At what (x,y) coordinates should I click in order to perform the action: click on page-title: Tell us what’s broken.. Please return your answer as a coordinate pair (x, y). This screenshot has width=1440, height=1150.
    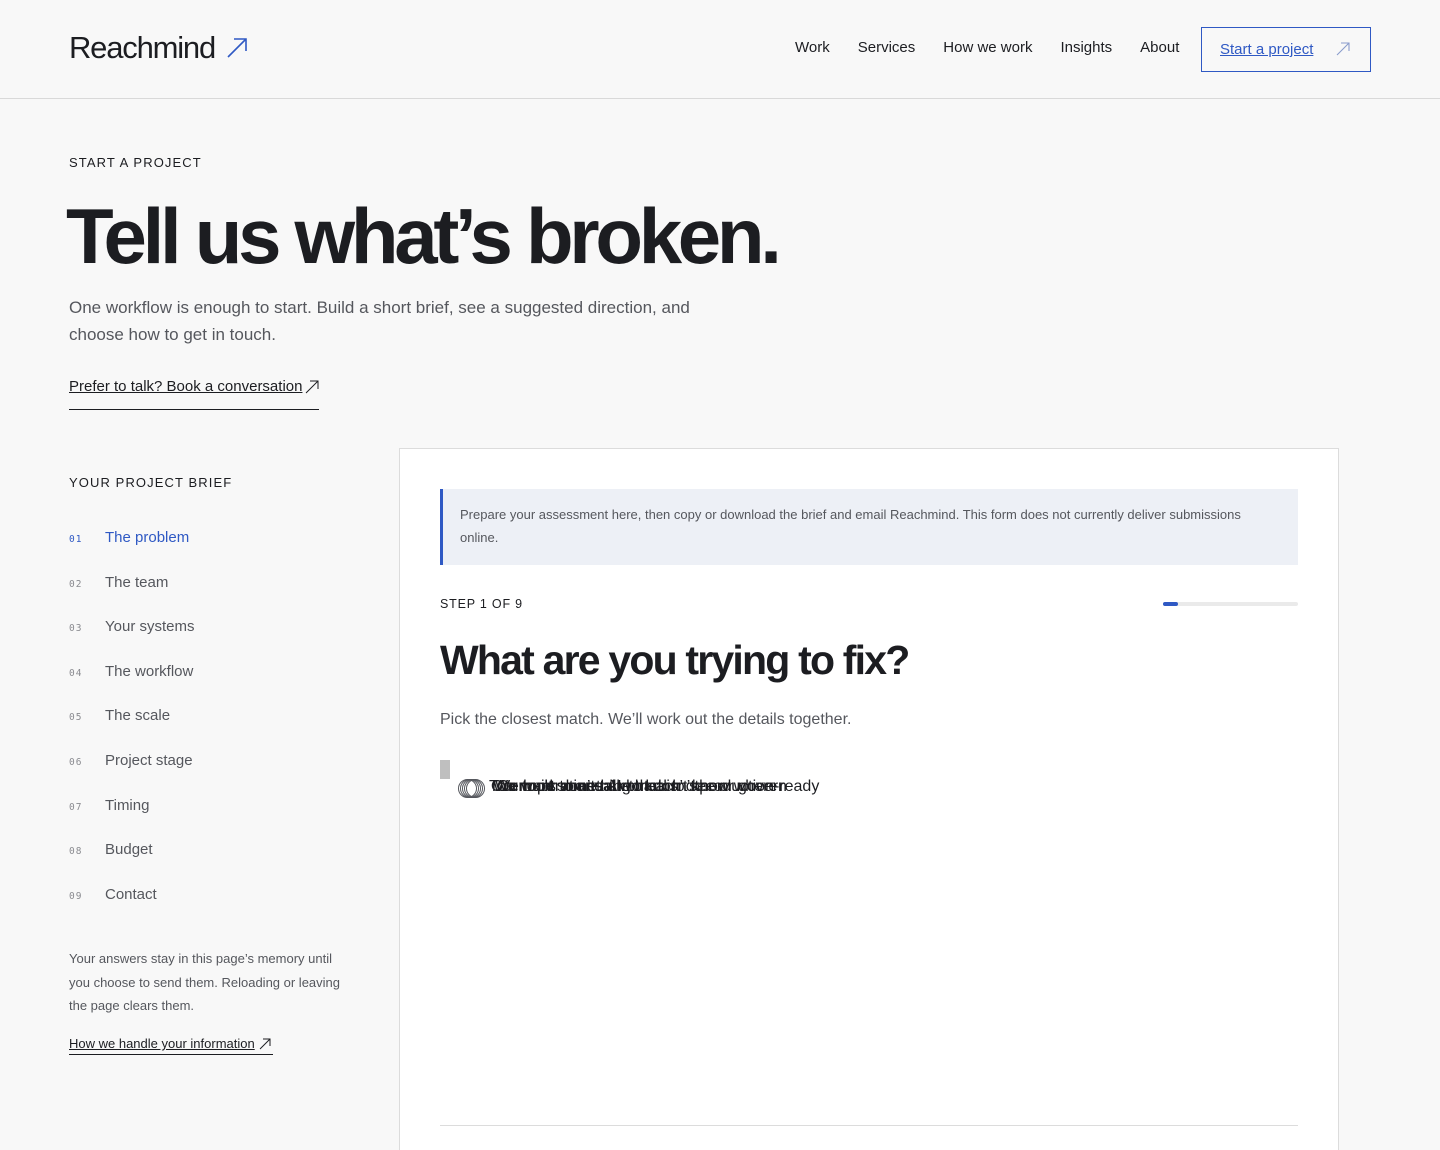
    Looking at the image, I should click on (424, 236).